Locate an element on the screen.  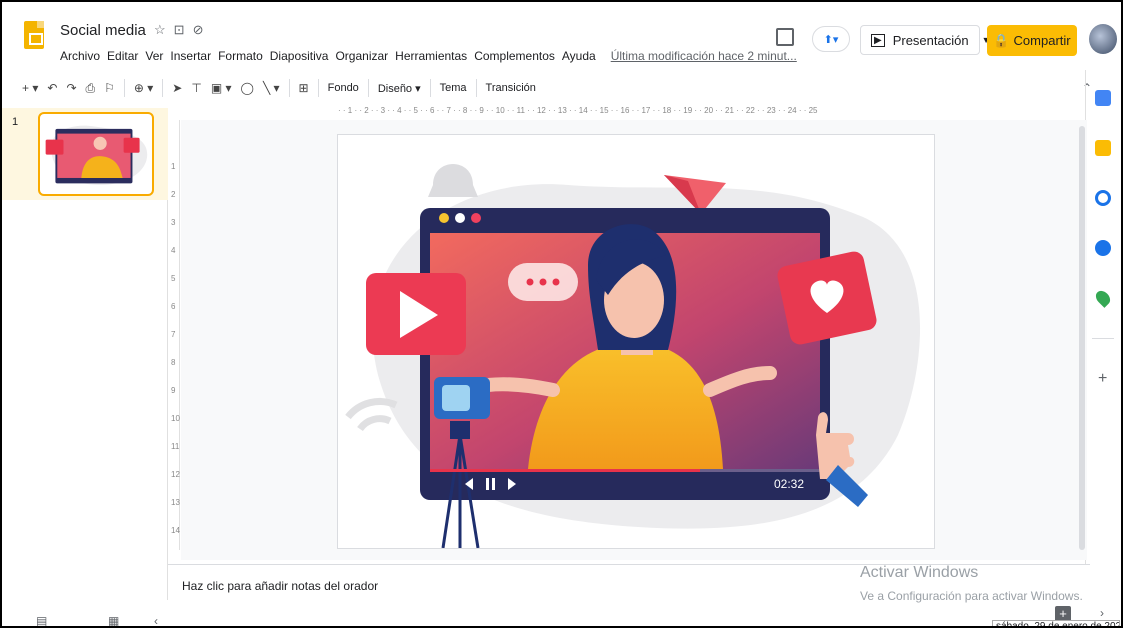
document-title: Social media is located at coordinates (103, 30).